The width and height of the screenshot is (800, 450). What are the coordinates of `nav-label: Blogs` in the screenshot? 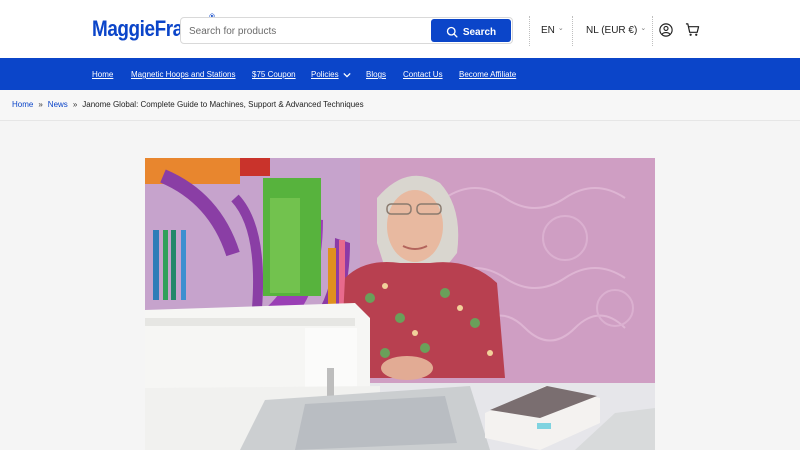 It's located at (376, 74).